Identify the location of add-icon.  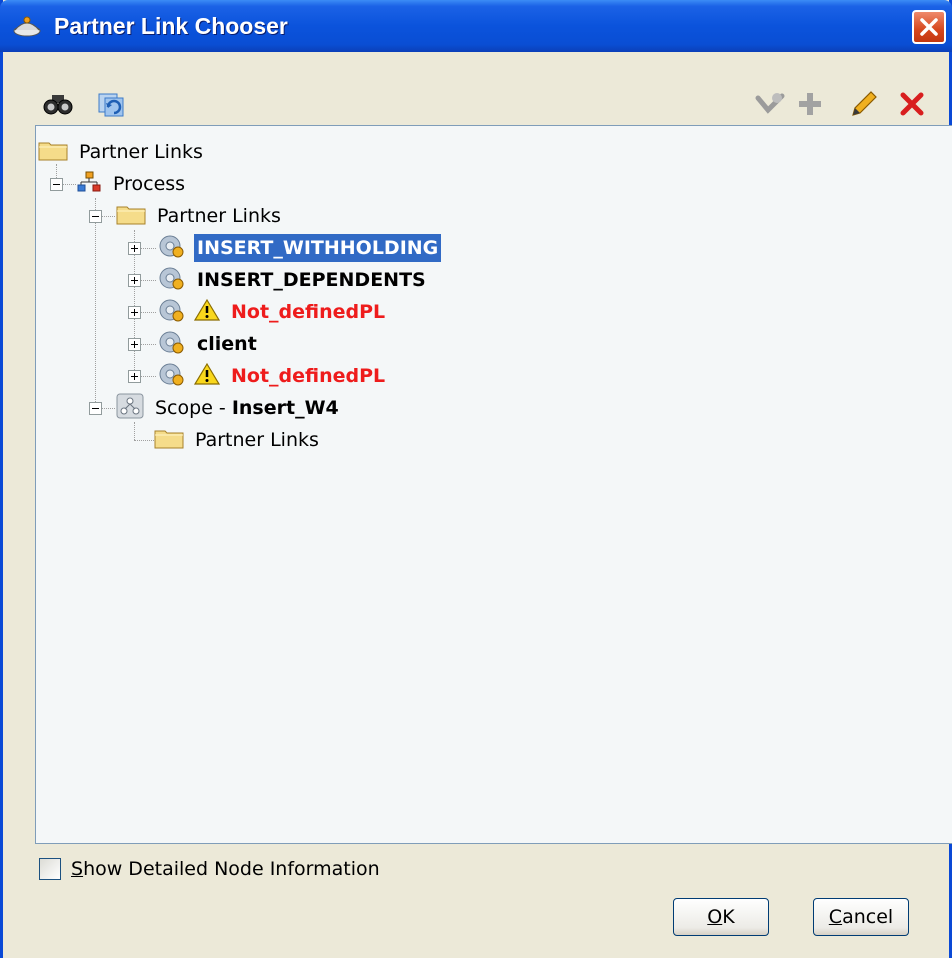
(810, 106).